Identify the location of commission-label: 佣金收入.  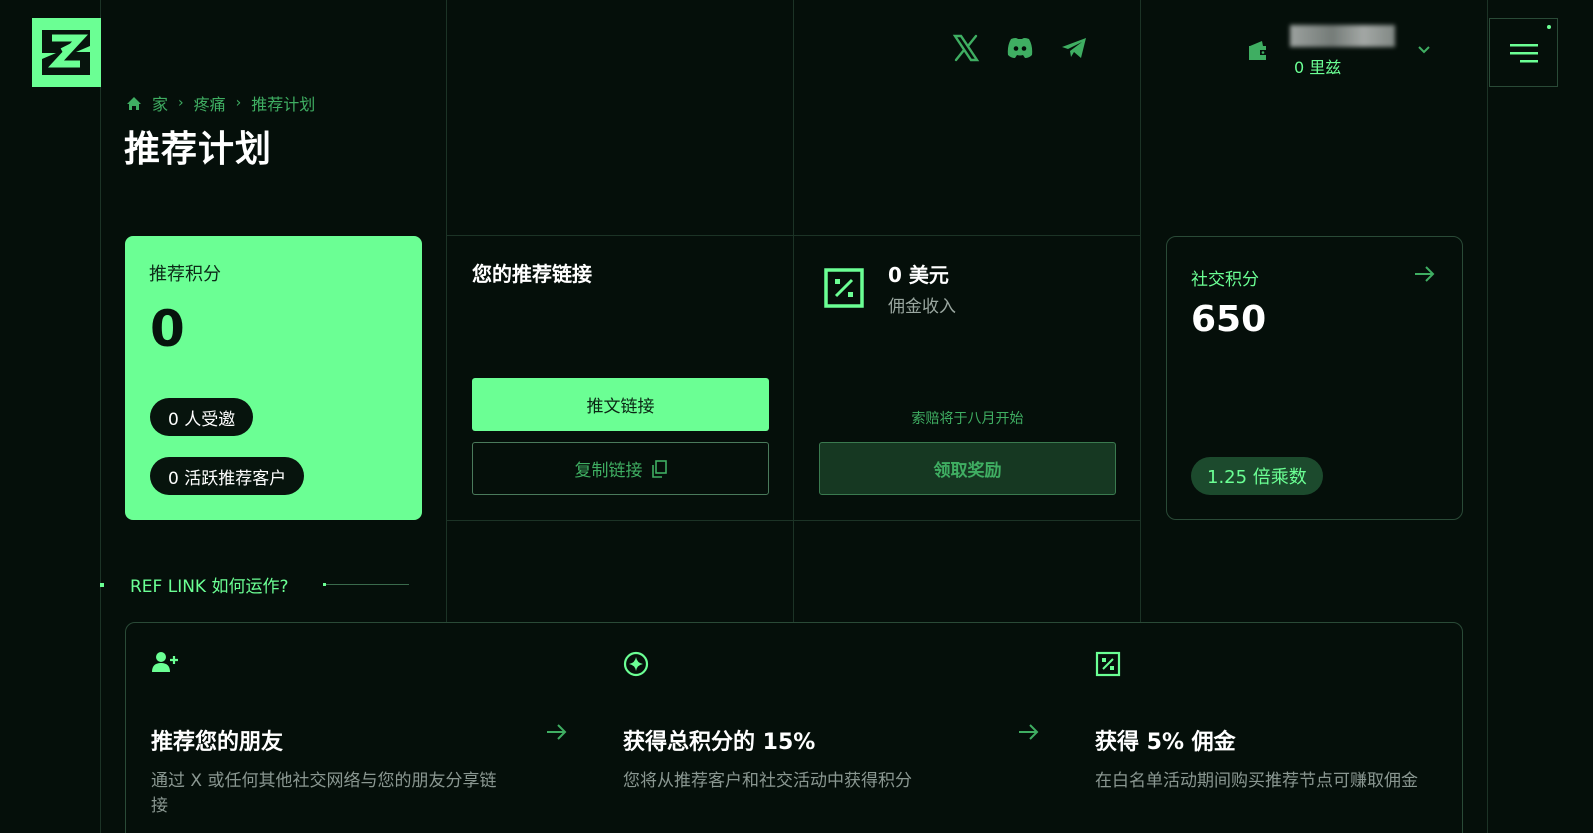
(922, 307).